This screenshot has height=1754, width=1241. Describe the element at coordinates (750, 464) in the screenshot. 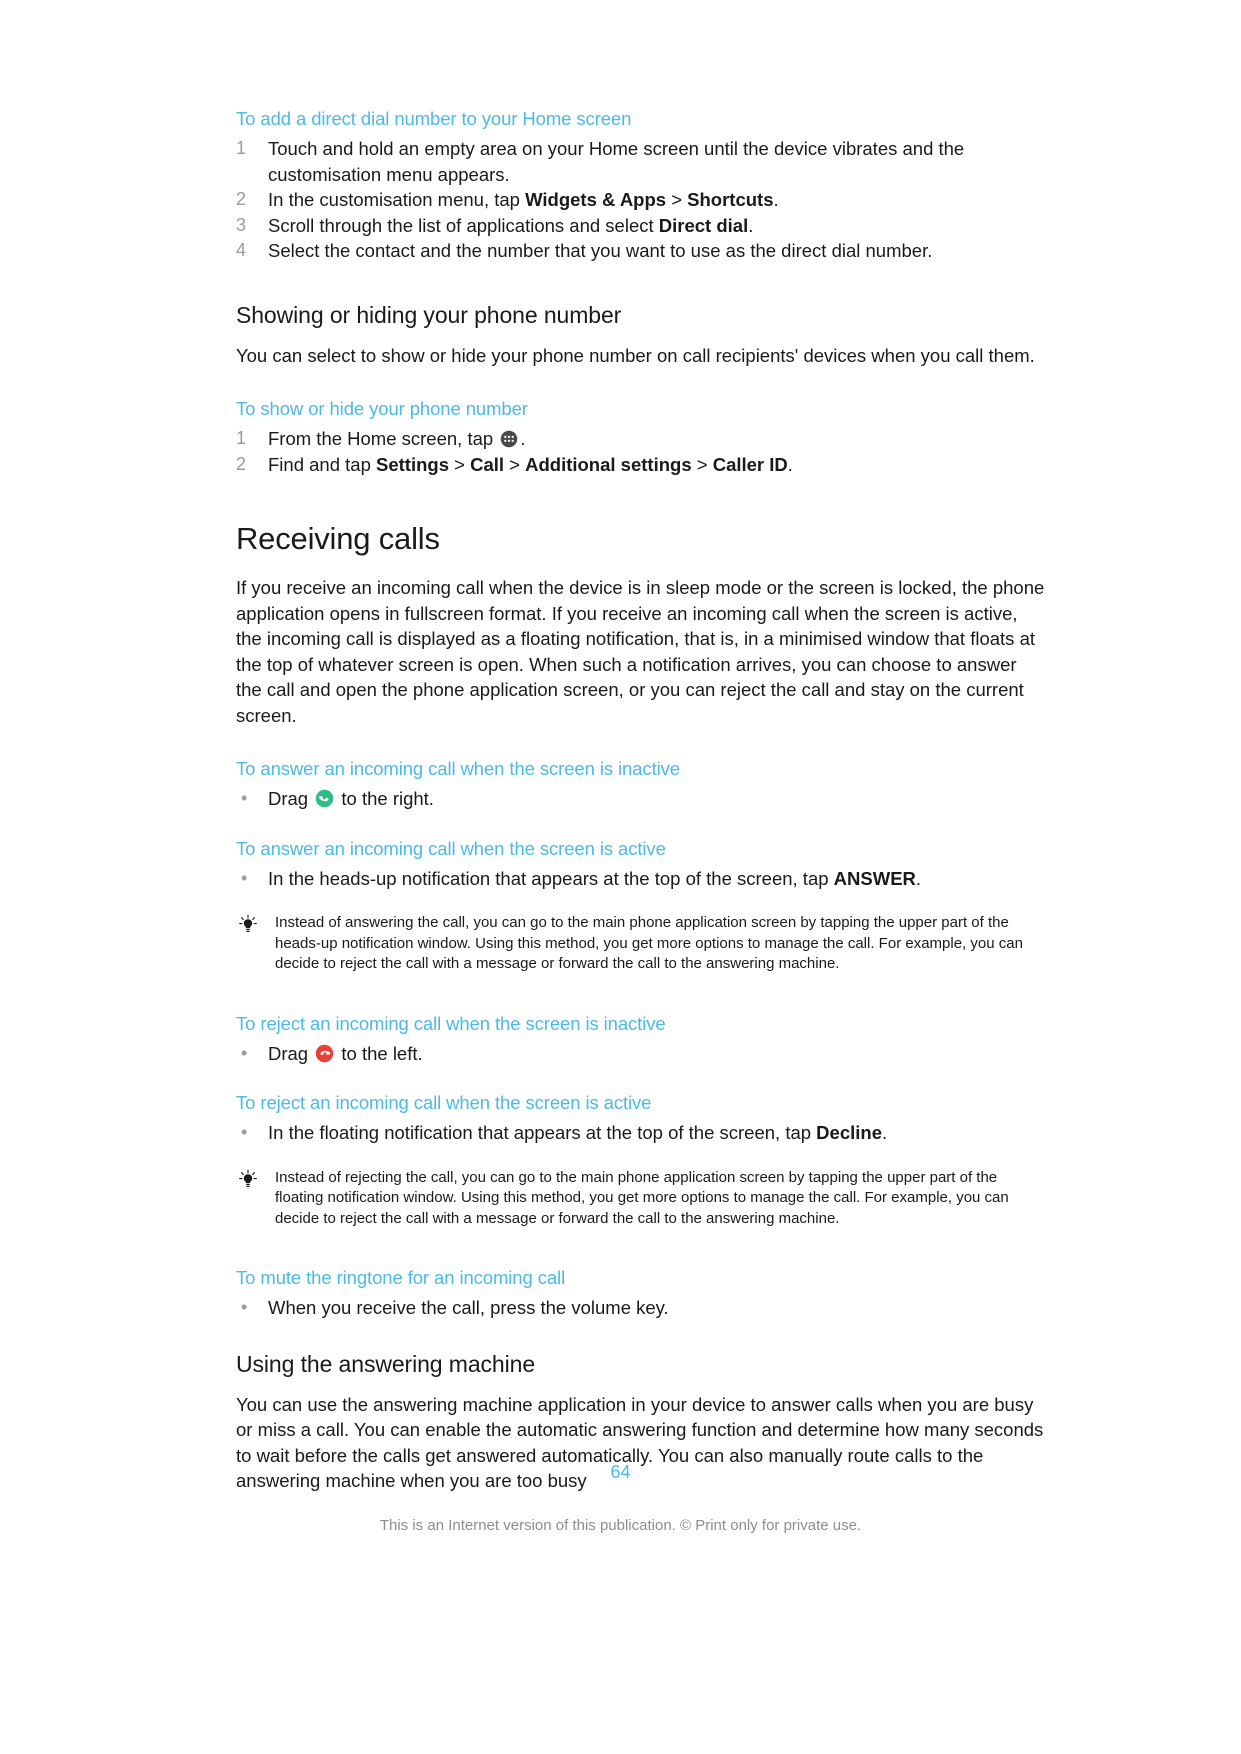

I see `step-text-bold: Caller ID` at that location.